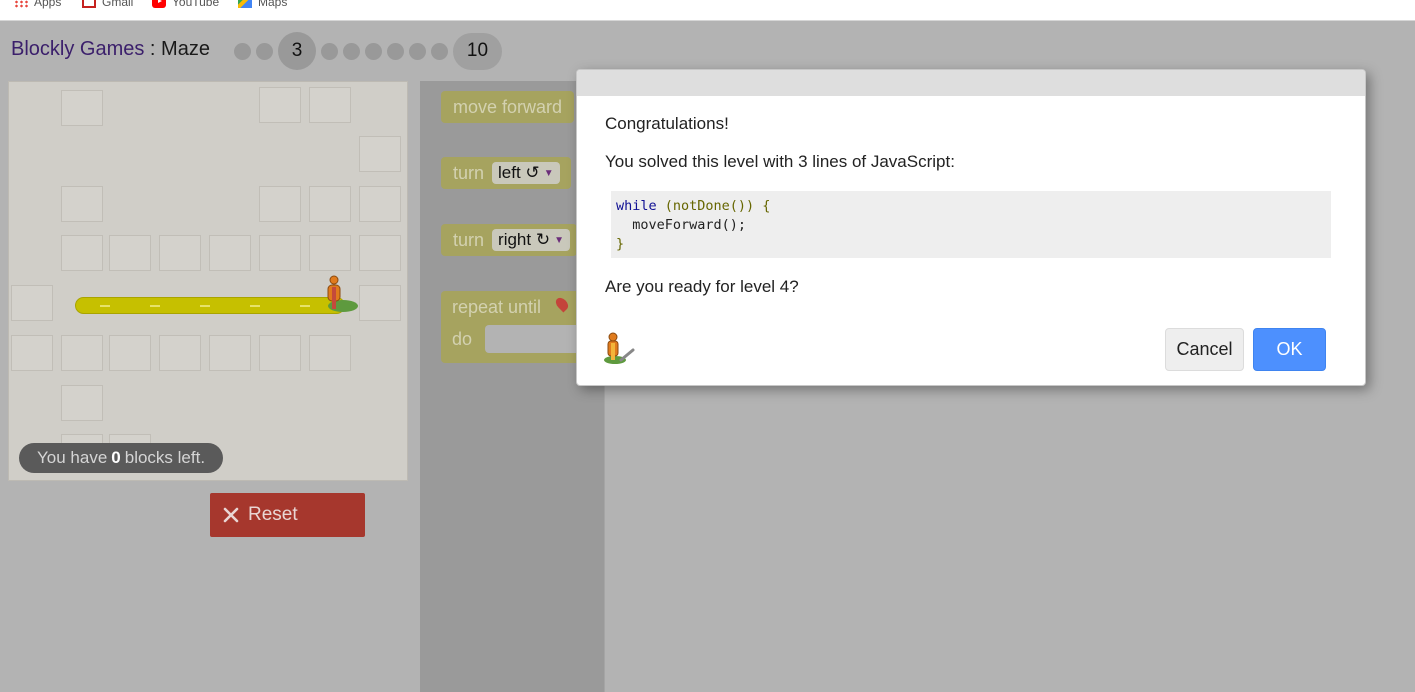 Image resolution: width=1415 pixels, height=692 pixels. Describe the element at coordinates (118, 4) in the screenshot. I see `bookmark-gmail-label: Gmail` at that location.